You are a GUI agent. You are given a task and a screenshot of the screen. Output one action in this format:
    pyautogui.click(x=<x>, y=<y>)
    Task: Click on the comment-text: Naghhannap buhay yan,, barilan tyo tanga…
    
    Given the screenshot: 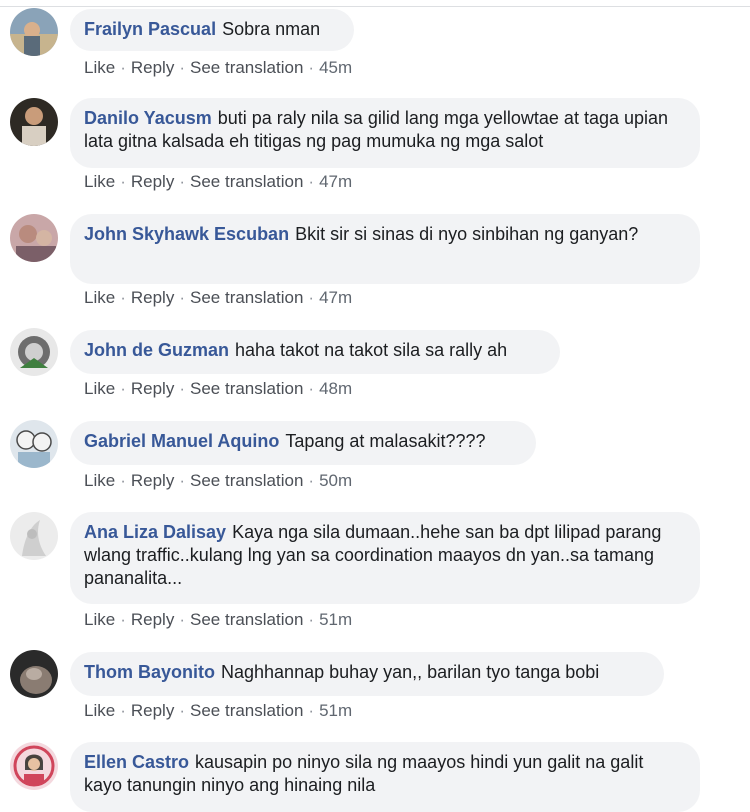 What is the action you would take?
    pyautogui.click(x=410, y=672)
    